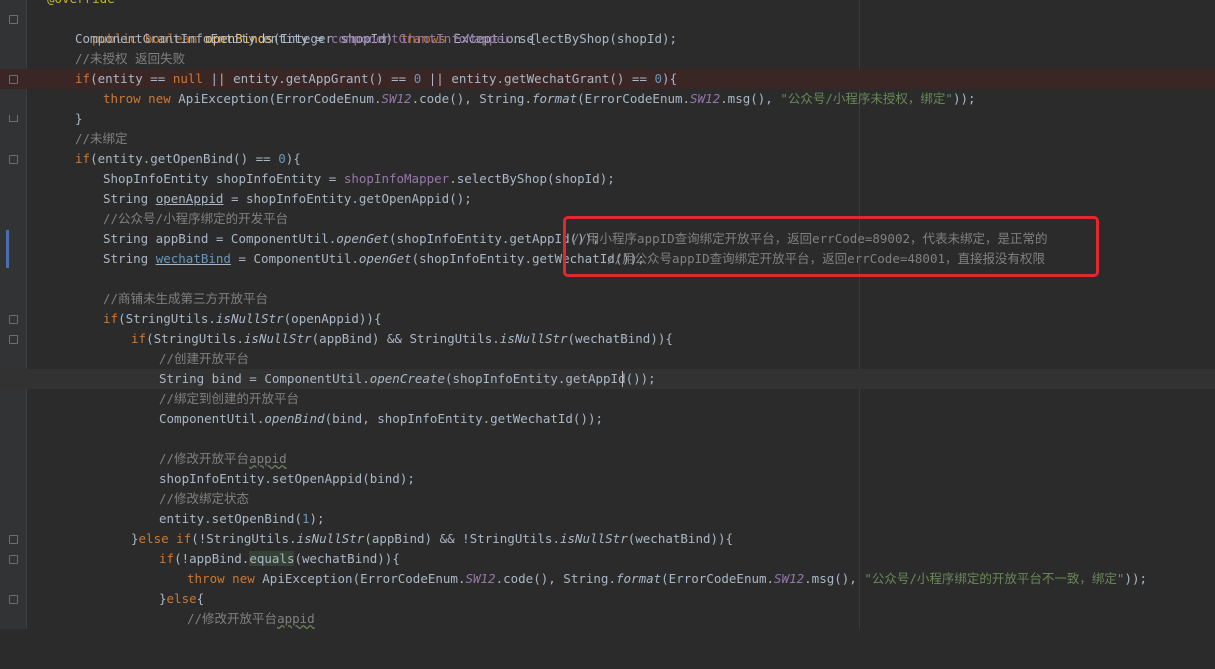 Image resolution: width=1215 pixels, height=669 pixels. What do you see at coordinates (200, 598) in the screenshot?
I see `token-text: {` at bounding box center [200, 598].